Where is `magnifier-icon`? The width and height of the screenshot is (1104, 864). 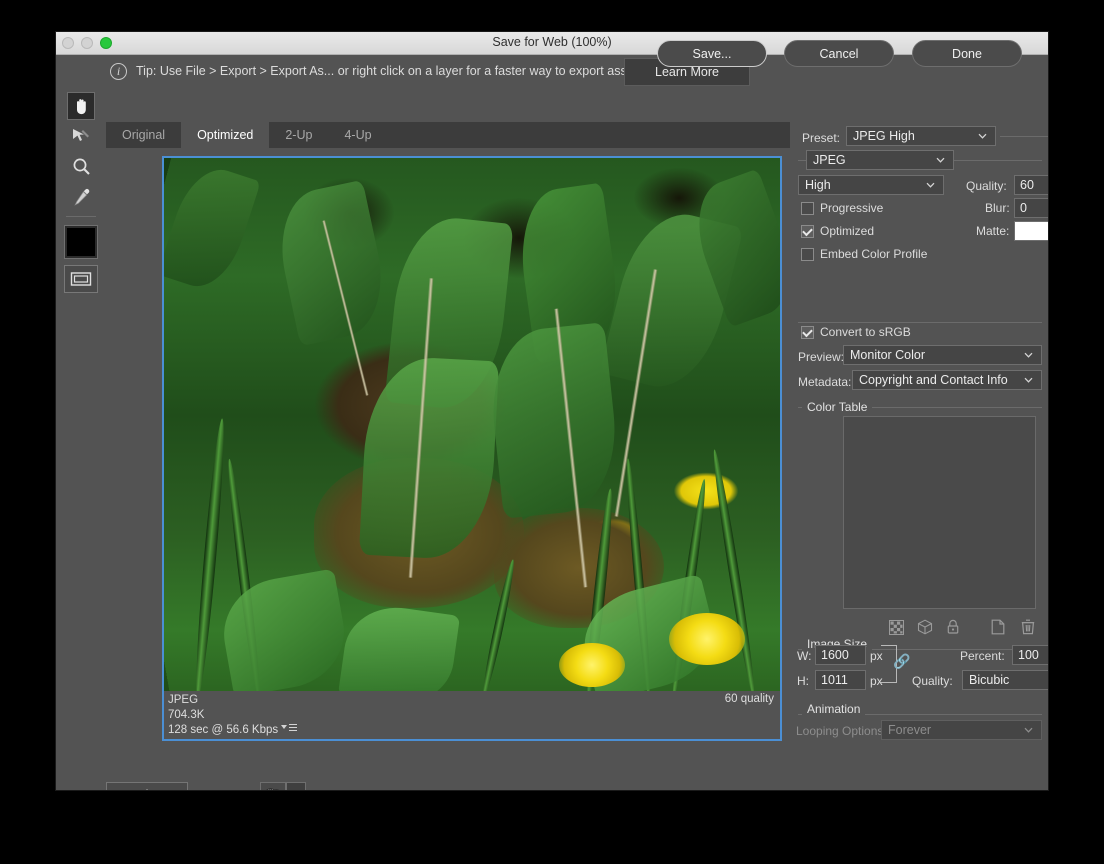
magnifier-icon is located at coordinates (81, 166).